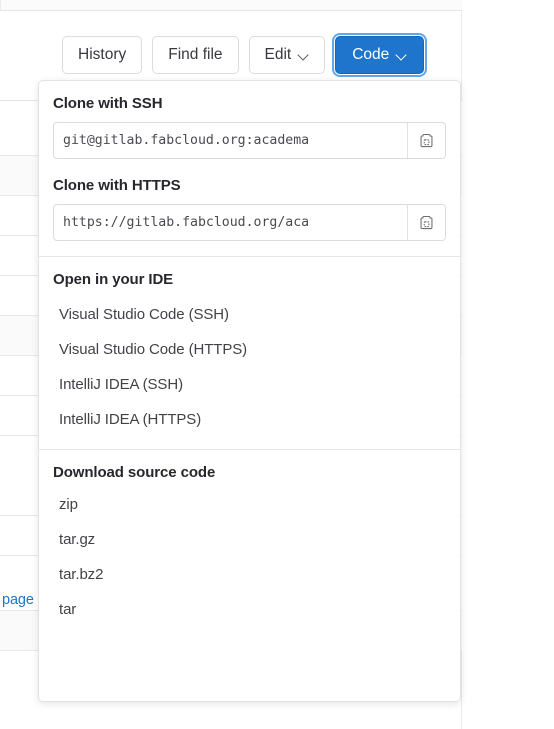 The height and width of the screenshot is (729, 554). Describe the element at coordinates (231, 222) in the screenshot. I see `clone-https-input: https://gitlab.fabcloud.org/aca` at that location.